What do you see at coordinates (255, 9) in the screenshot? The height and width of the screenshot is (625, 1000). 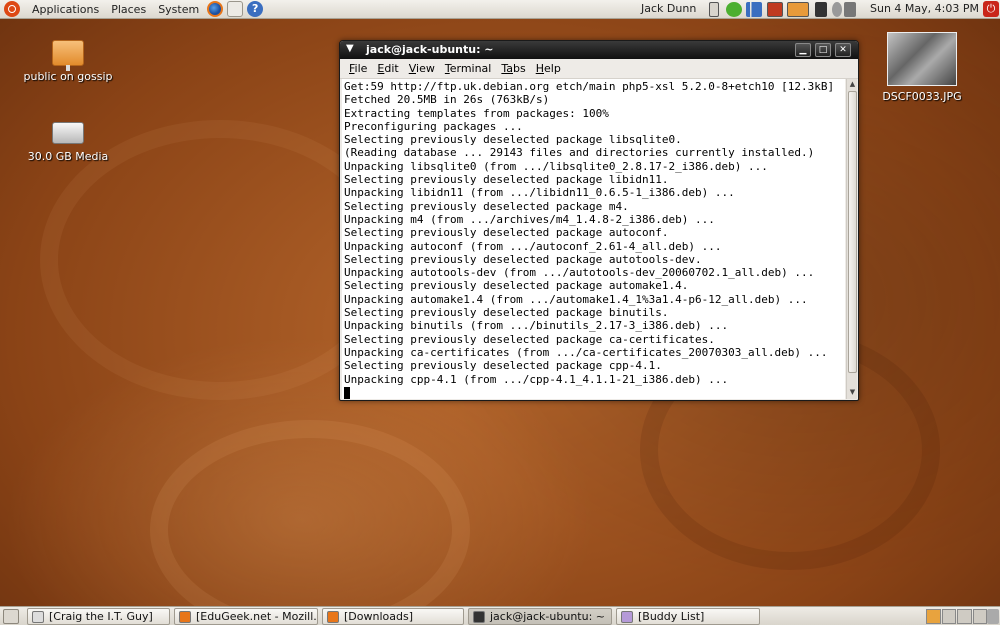 I see `help-icon: ?` at bounding box center [255, 9].